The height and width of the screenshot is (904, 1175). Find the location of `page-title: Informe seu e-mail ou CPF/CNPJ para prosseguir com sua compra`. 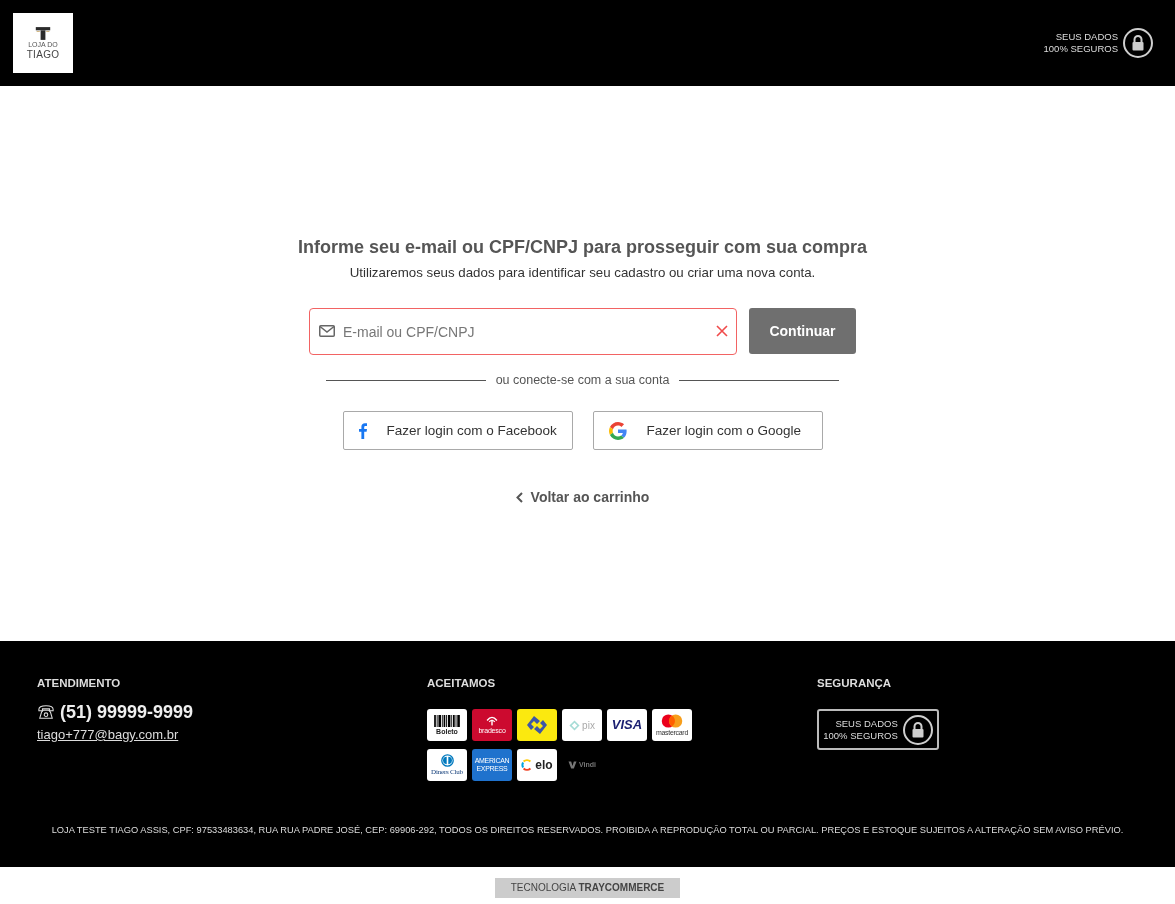

page-title: Informe seu e-mail ou CPF/CNPJ para prosseguir com sua compra is located at coordinates (582, 247).